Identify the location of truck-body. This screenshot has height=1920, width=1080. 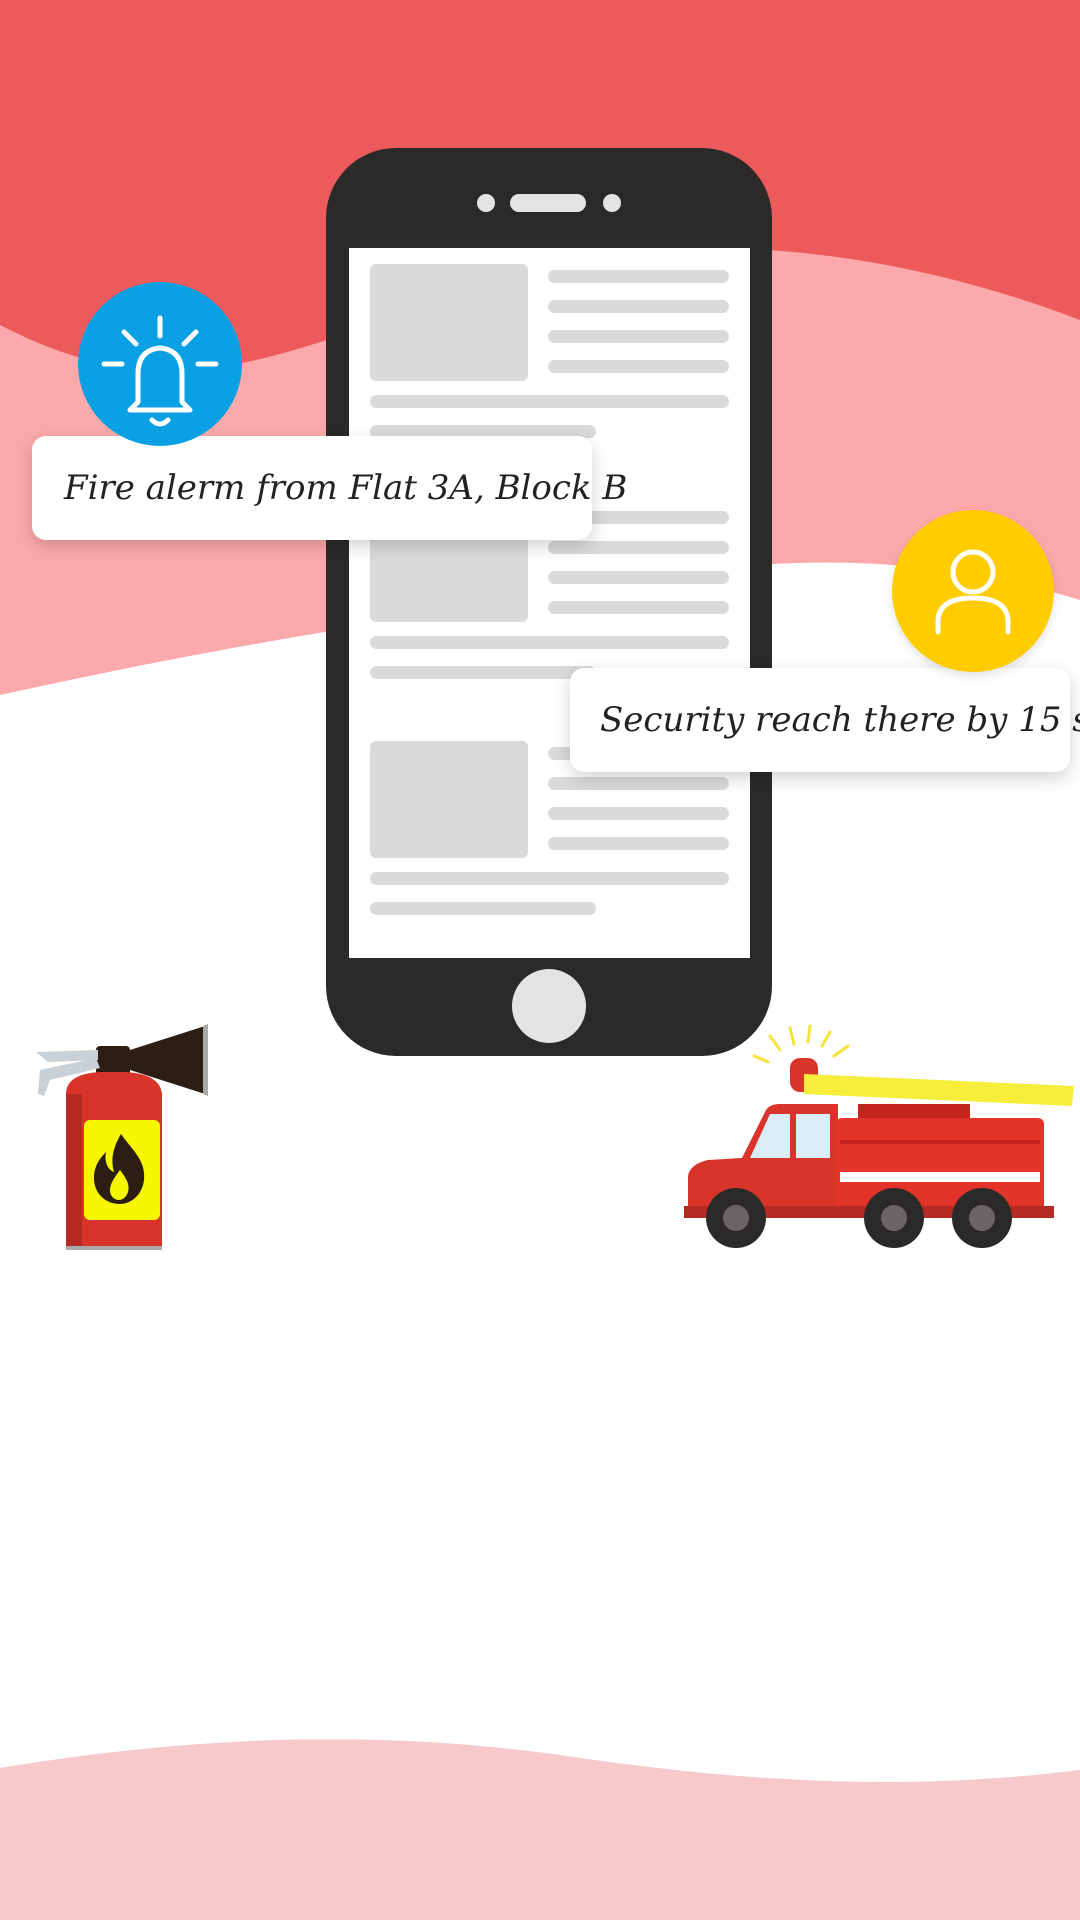
(940, 1168).